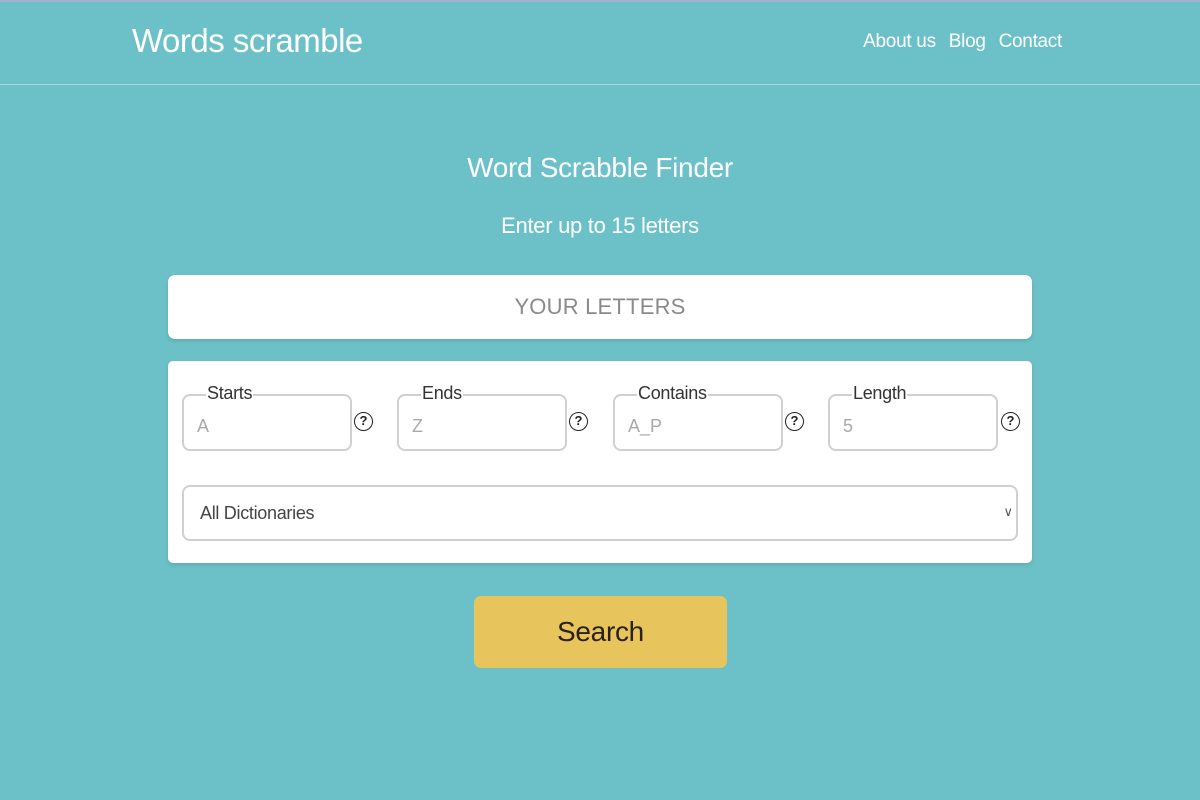 Image resolution: width=1200 pixels, height=800 pixels. What do you see at coordinates (698, 426) in the screenshot?
I see `contains-input` at bounding box center [698, 426].